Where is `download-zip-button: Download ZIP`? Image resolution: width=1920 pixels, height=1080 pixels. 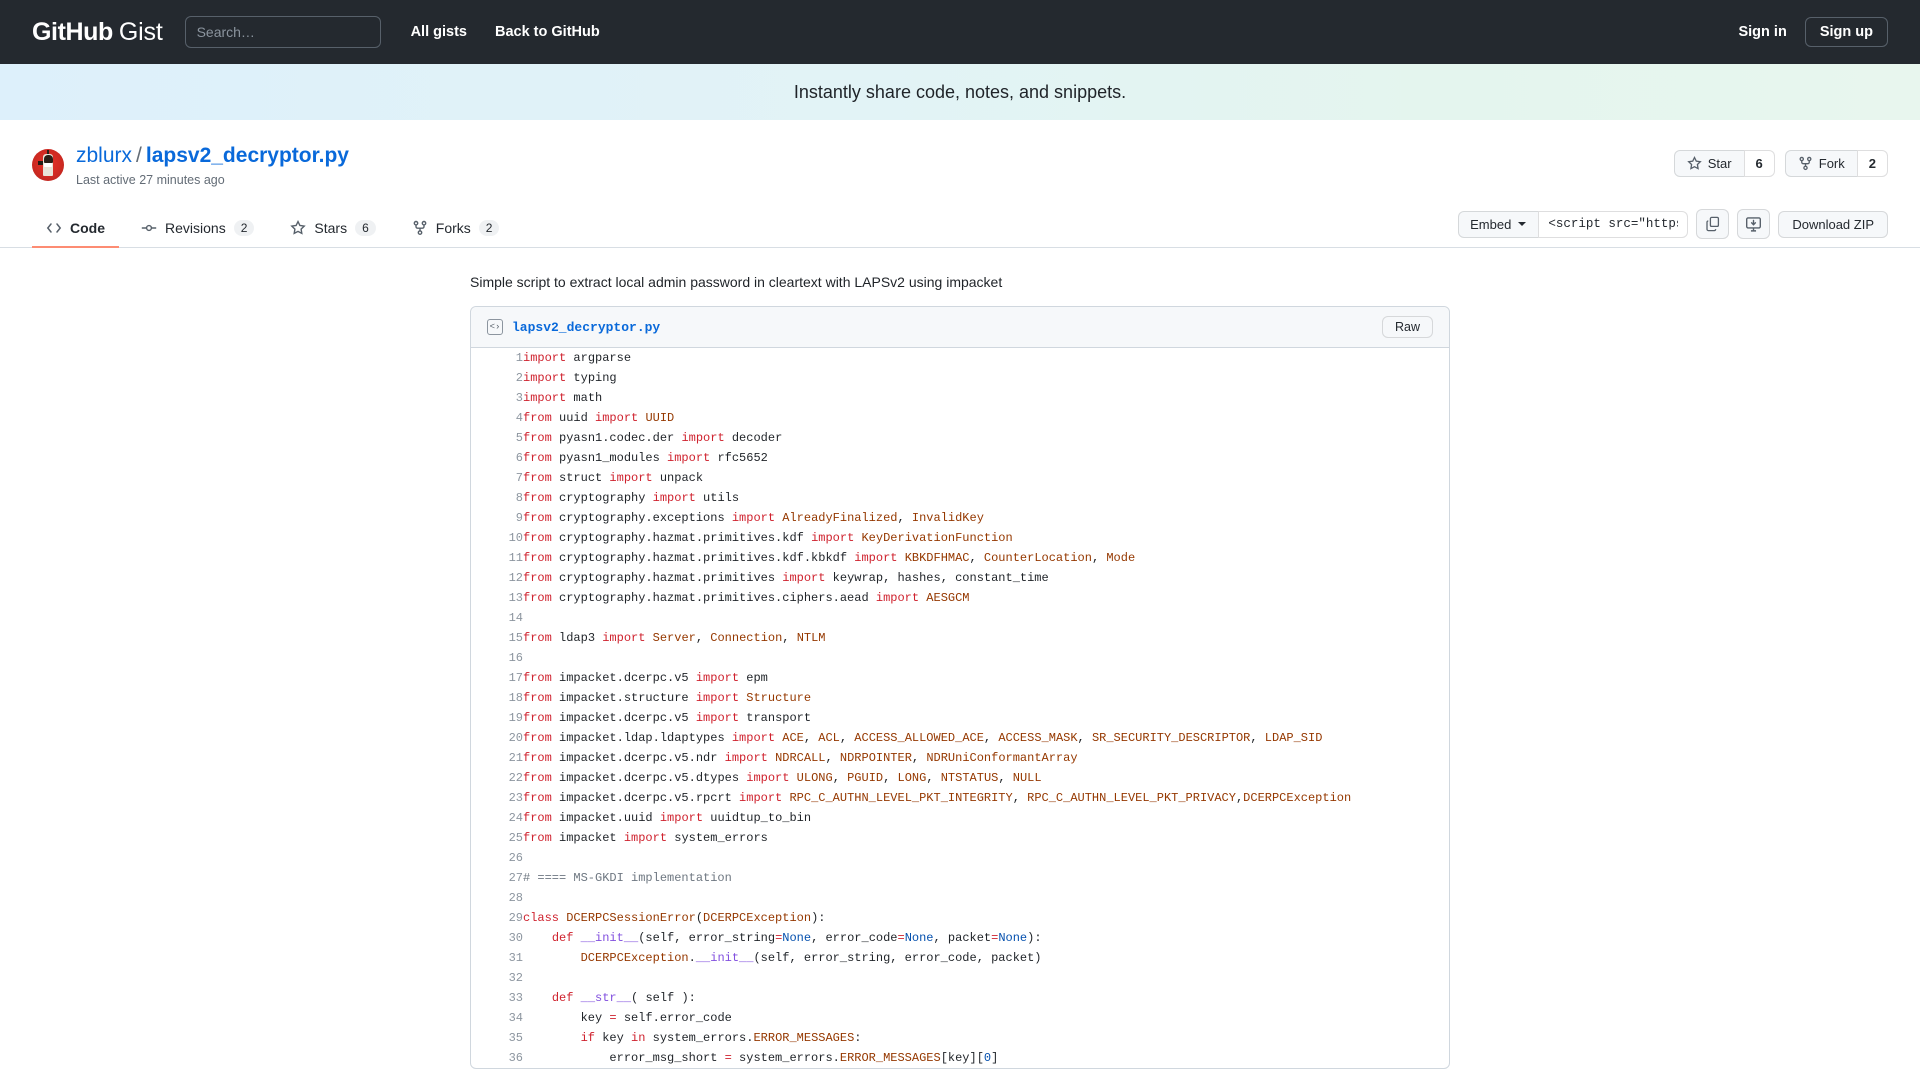 download-zip-button: Download ZIP is located at coordinates (1833, 224).